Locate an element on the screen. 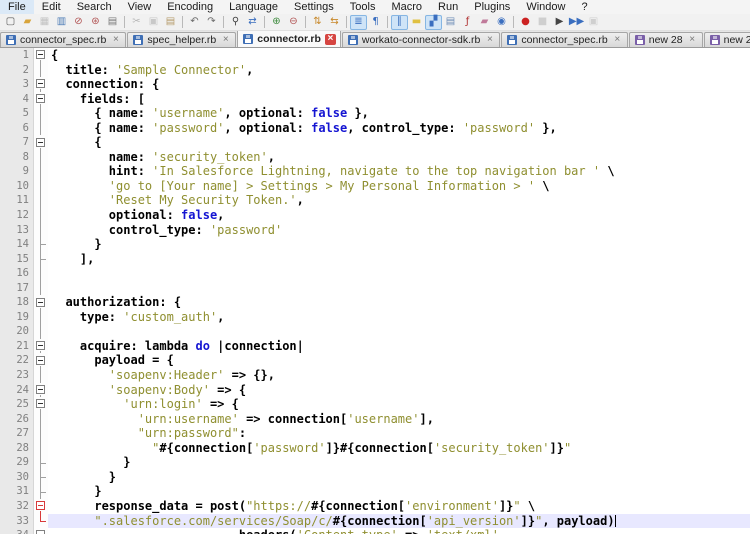 The height and width of the screenshot is (534, 750). code-text: 'soapenv:Header' => {}, is located at coordinates (399, 375).